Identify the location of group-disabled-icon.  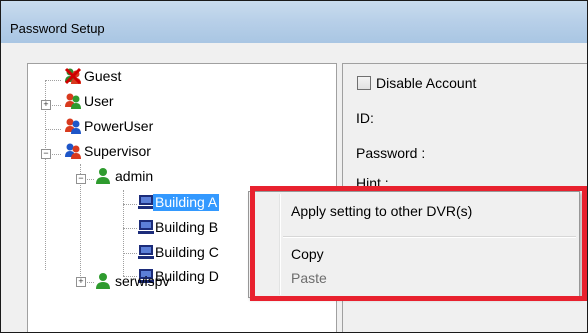
(73, 76).